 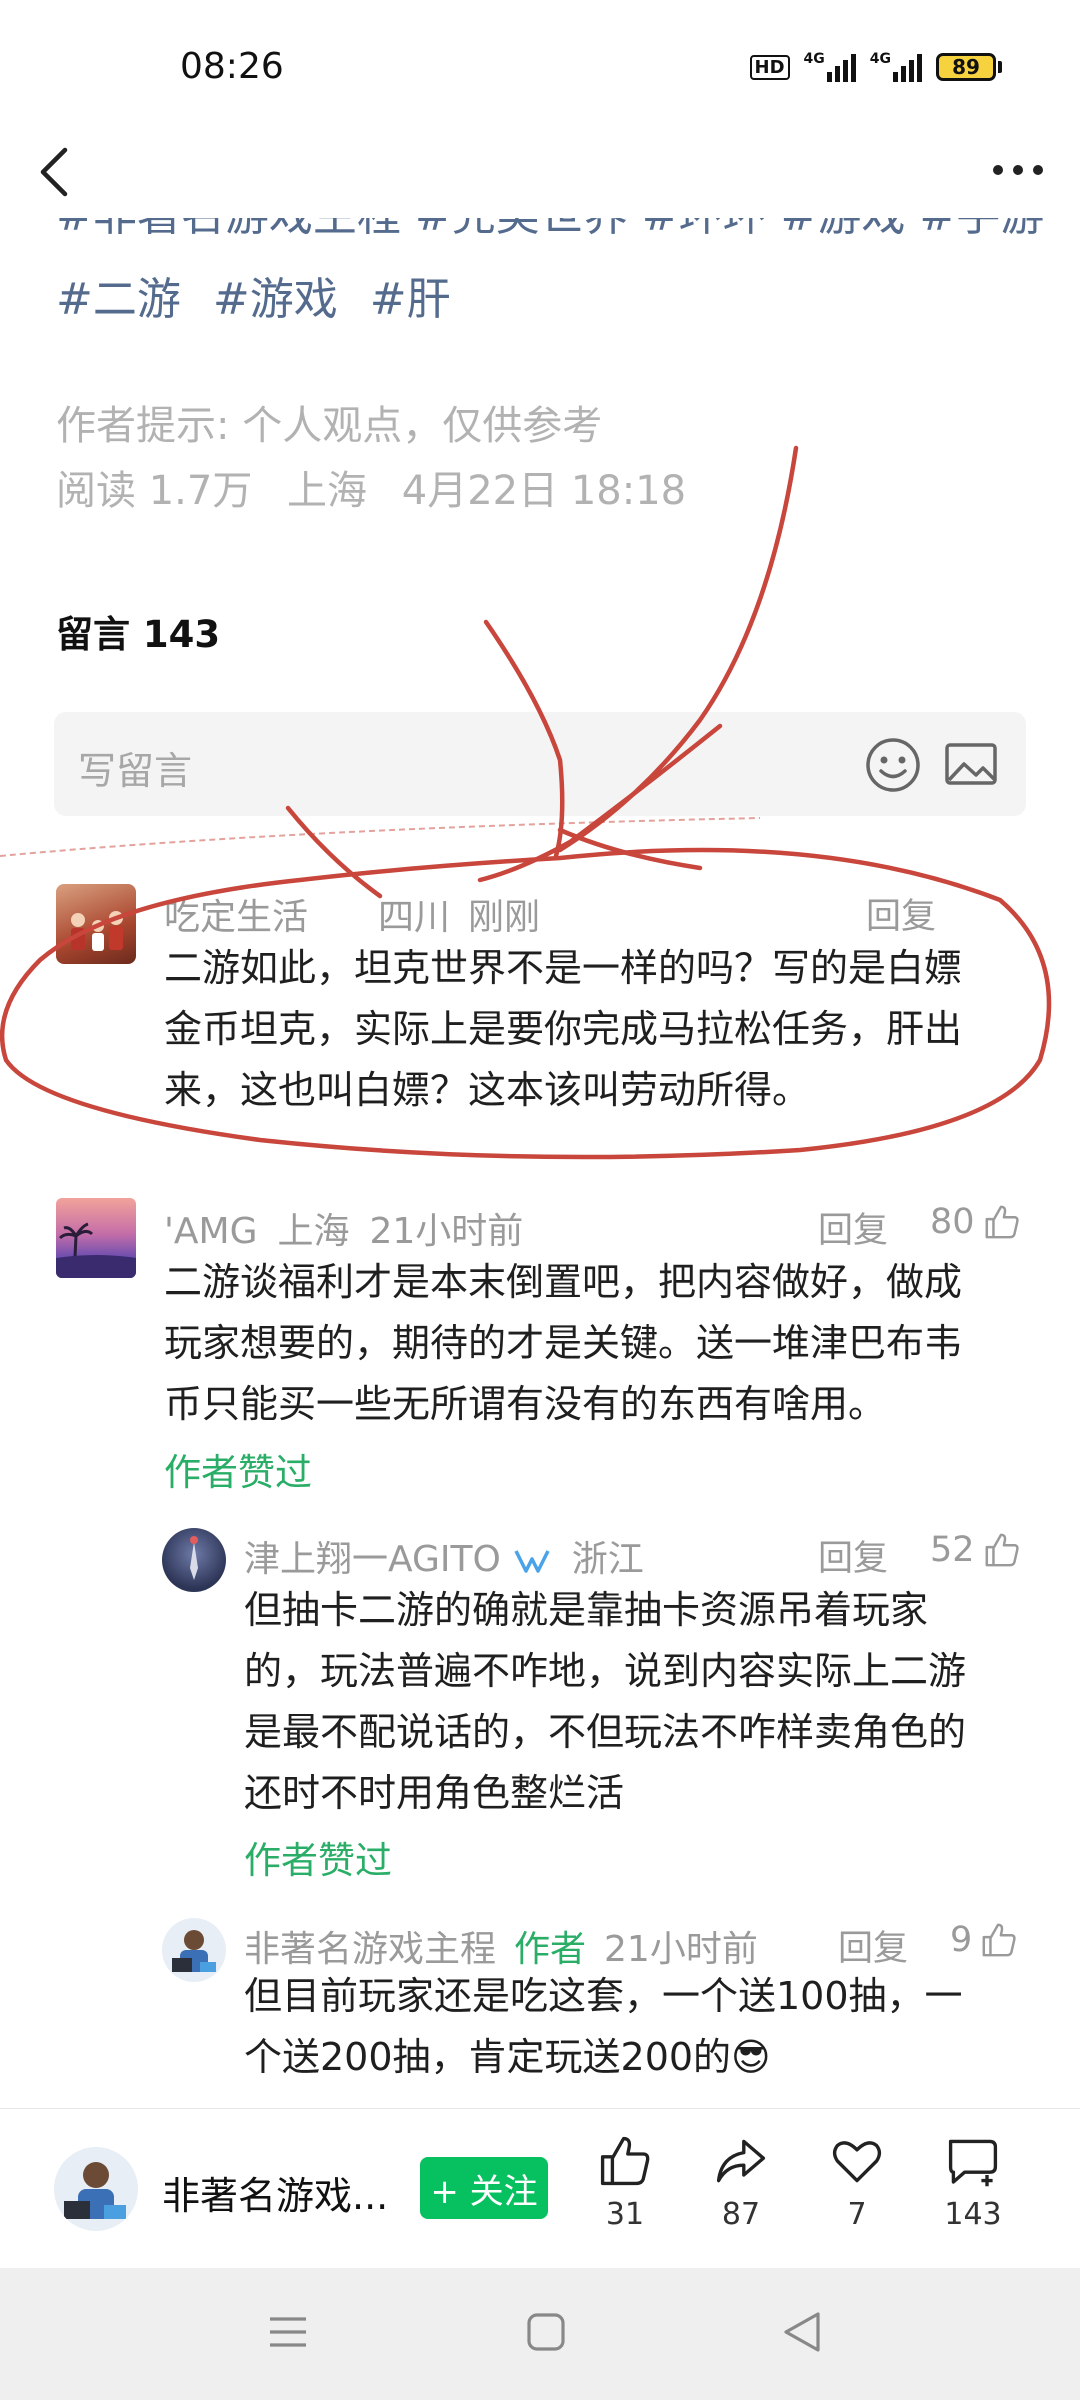 I want to click on battery-icon: 89, so click(x=969, y=67).